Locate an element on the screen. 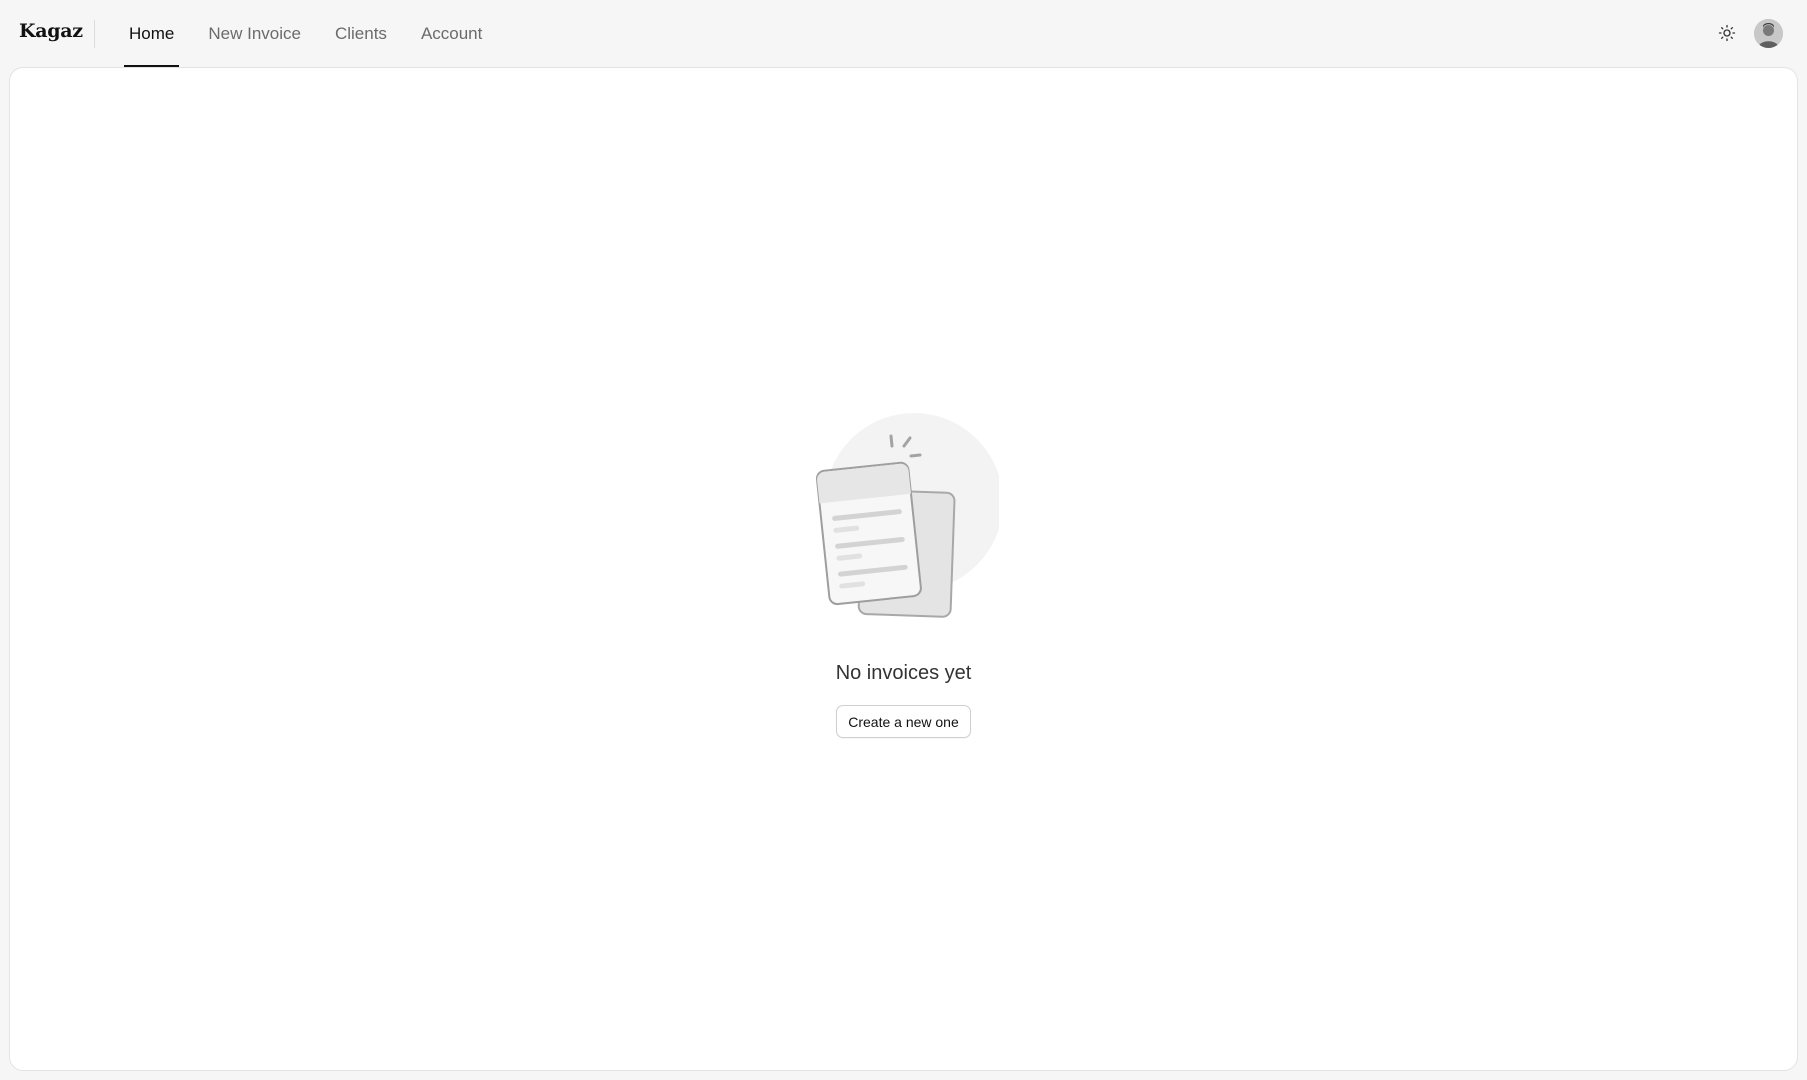 The height and width of the screenshot is (1080, 1807). logo-divider is located at coordinates (94, 34).